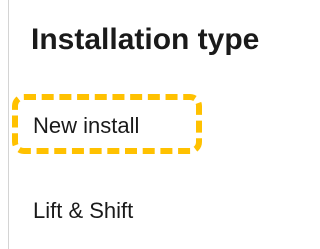 The image size is (320, 249). Describe the element at coordinates (83, 211) in the screenshot. I see `option-lift-and-shift: Lift & Shift` at that location.